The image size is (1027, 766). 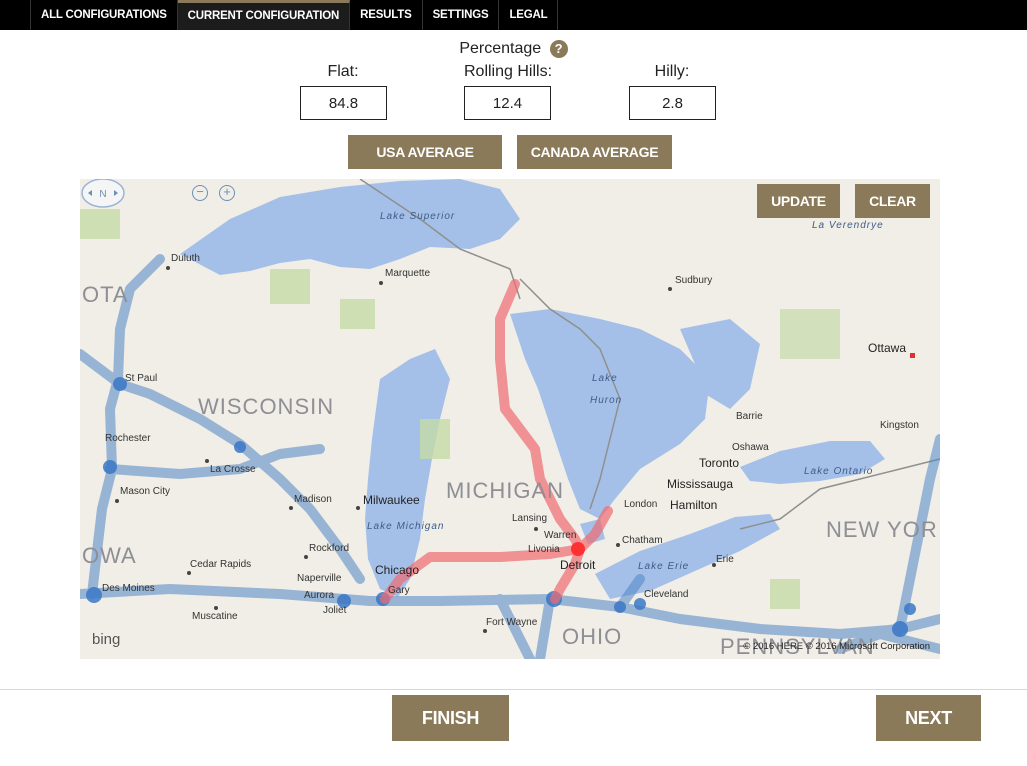 What do you see at coordinates (912, 355) in the screenshot?
I see `ottawa-marker` at bounding box center [912, 355].